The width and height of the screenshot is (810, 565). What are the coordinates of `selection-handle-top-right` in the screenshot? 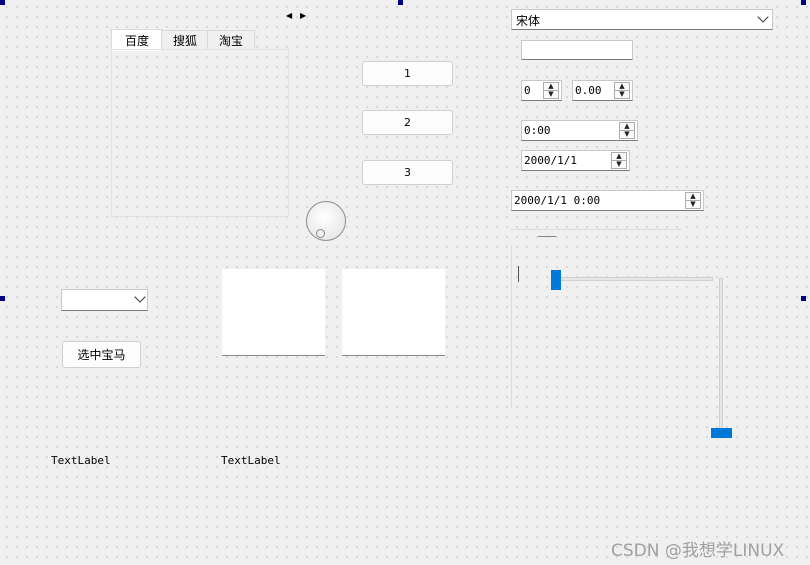 It's located at (400, 2).